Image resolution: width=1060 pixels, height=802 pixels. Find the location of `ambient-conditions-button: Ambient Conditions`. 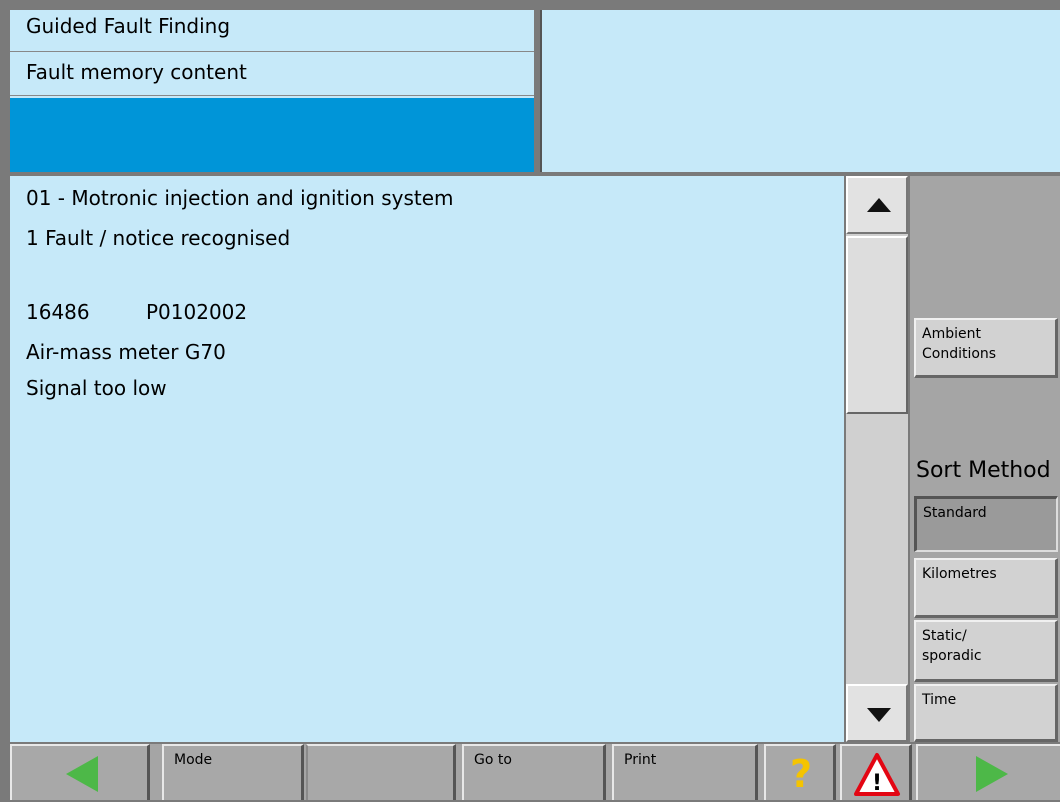

ambient-conditions-button: Ambient Conditions is located at coordinates (986, 348).